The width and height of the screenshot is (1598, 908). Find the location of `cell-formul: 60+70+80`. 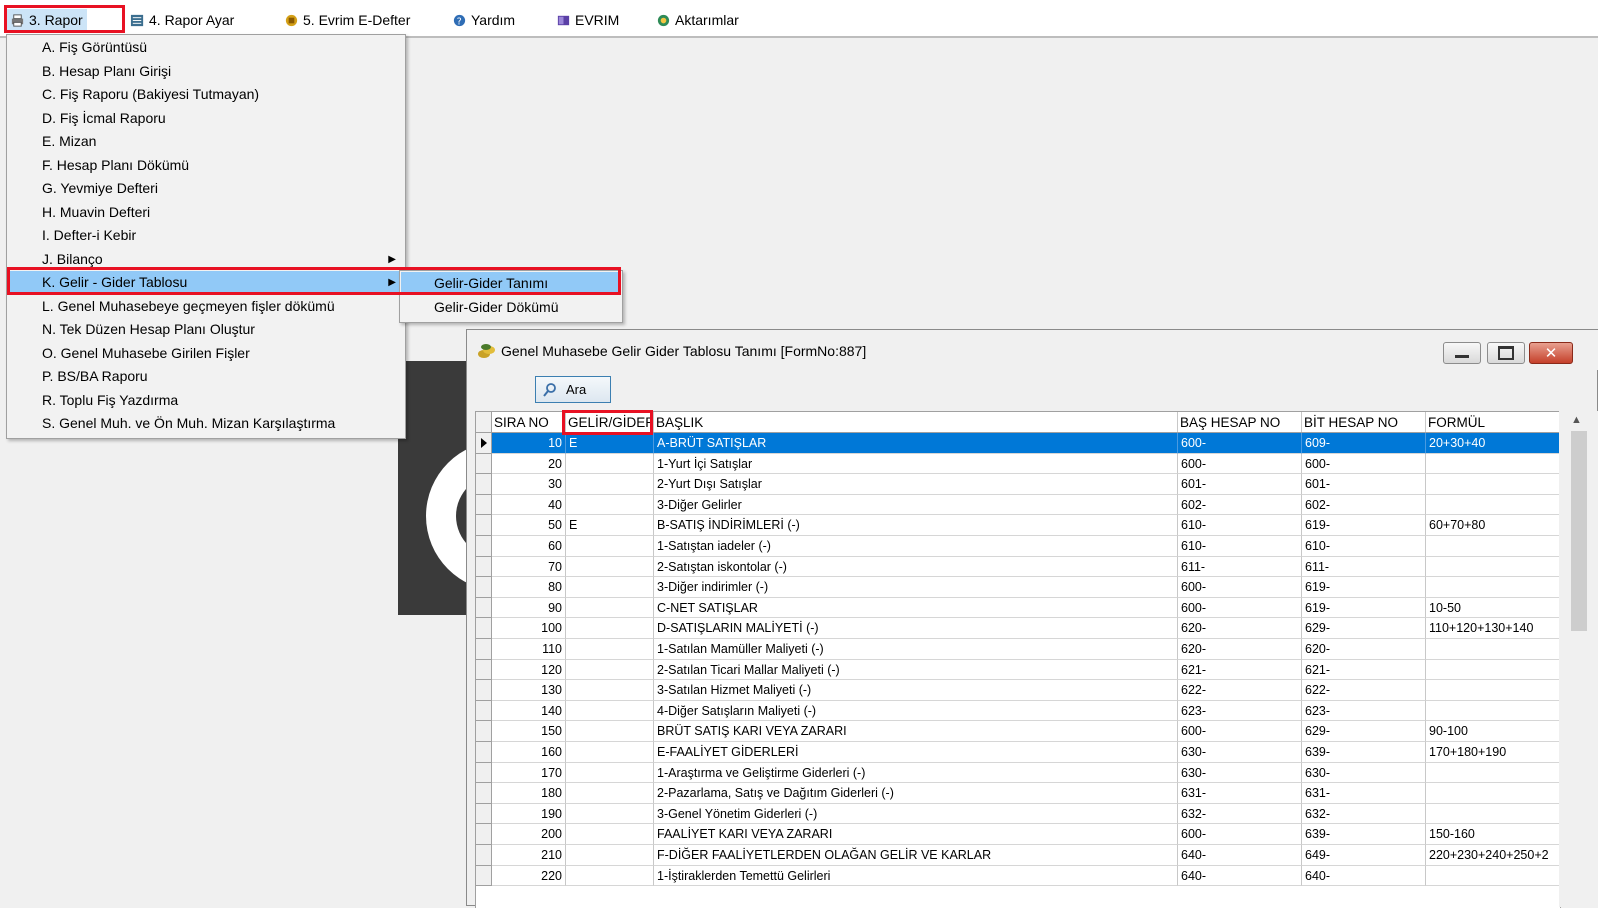

cell-formul: 60+70+80 is located at coordinates (1493, 525).